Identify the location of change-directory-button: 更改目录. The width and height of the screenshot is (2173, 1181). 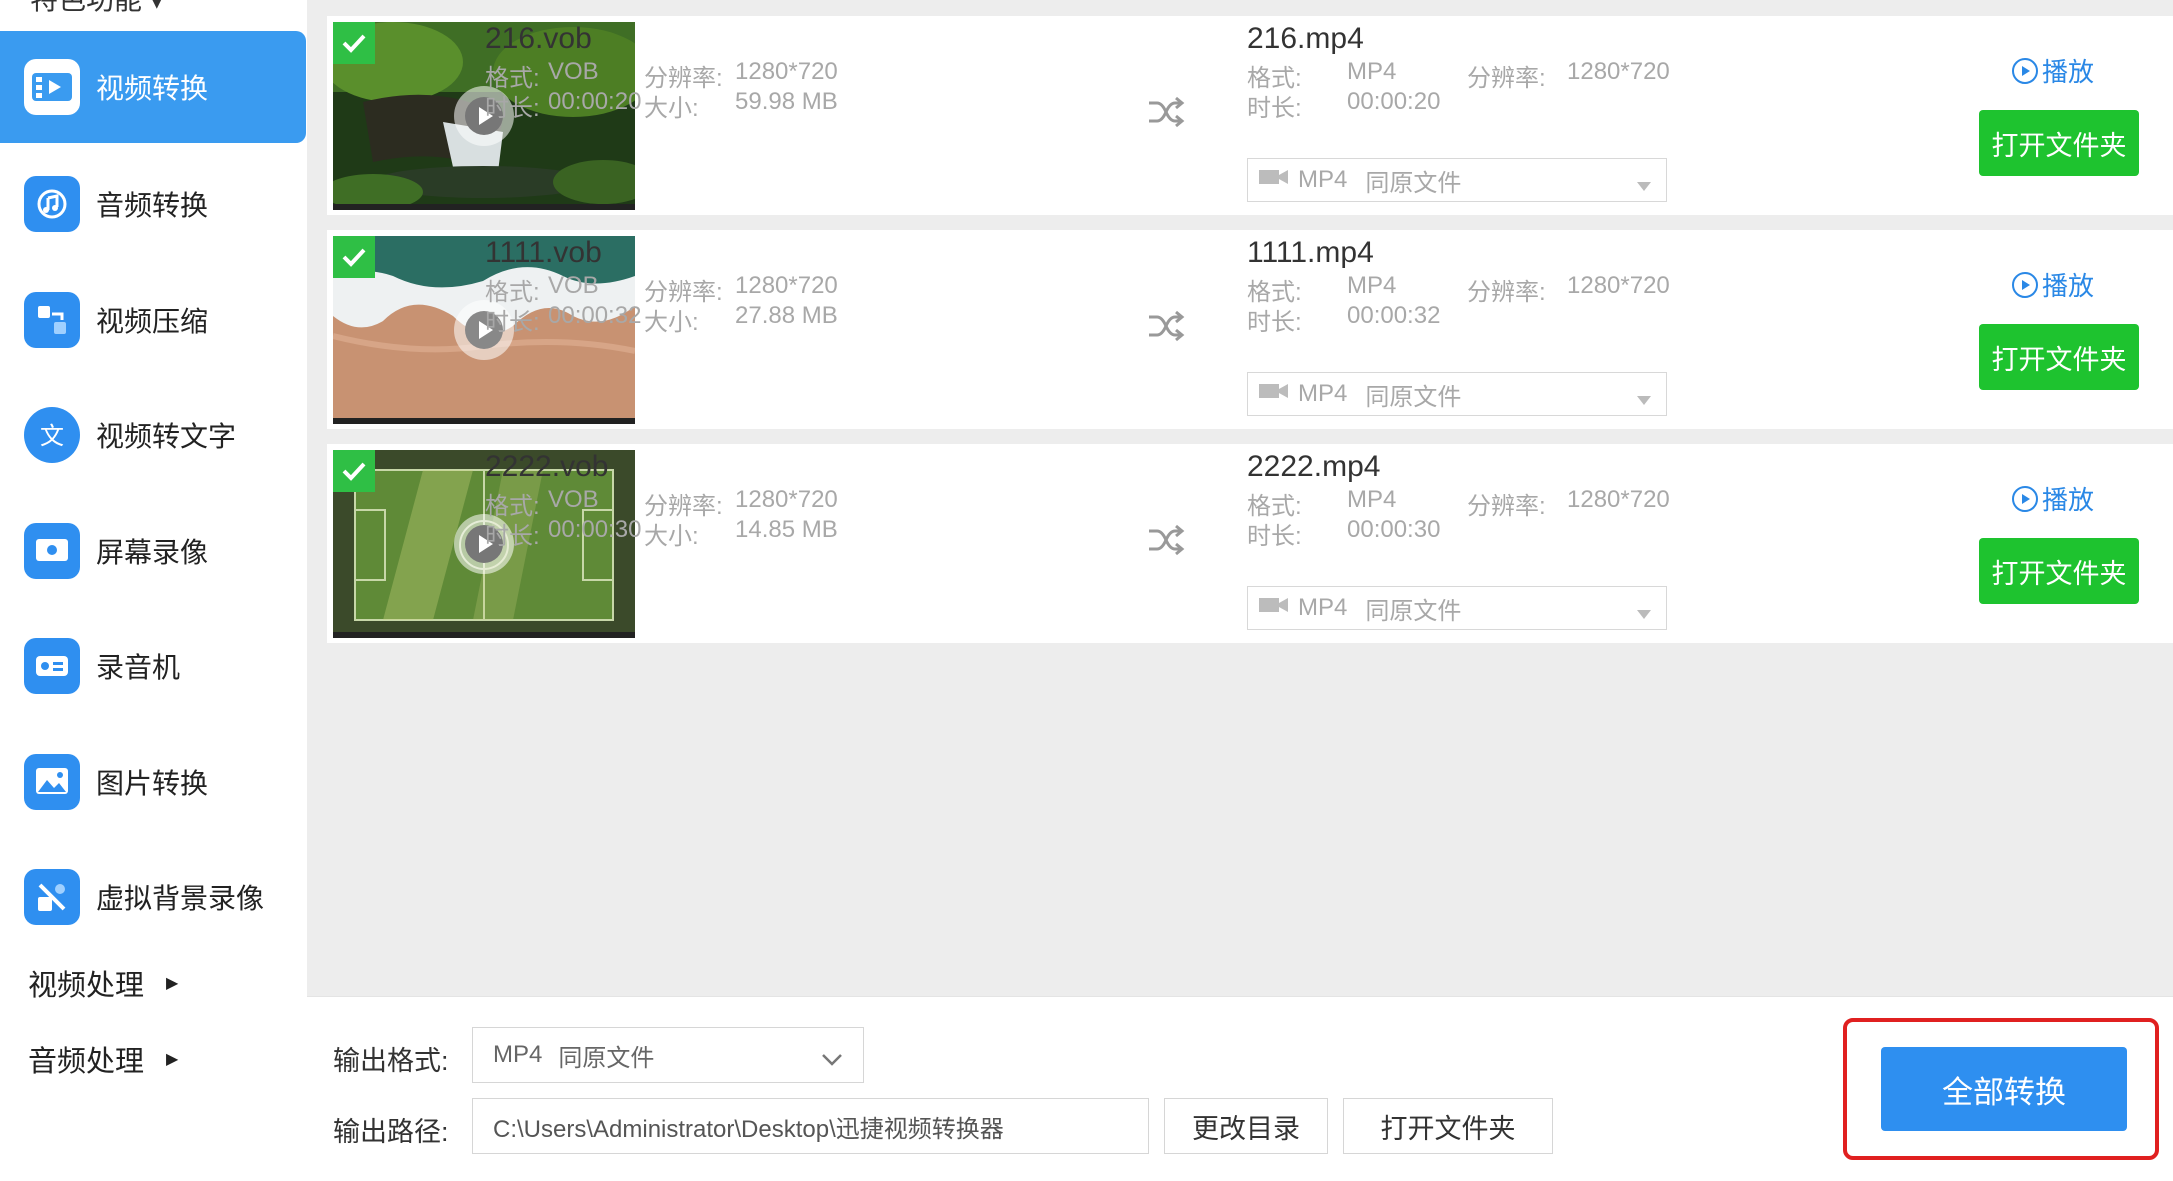
(1246, 1126).